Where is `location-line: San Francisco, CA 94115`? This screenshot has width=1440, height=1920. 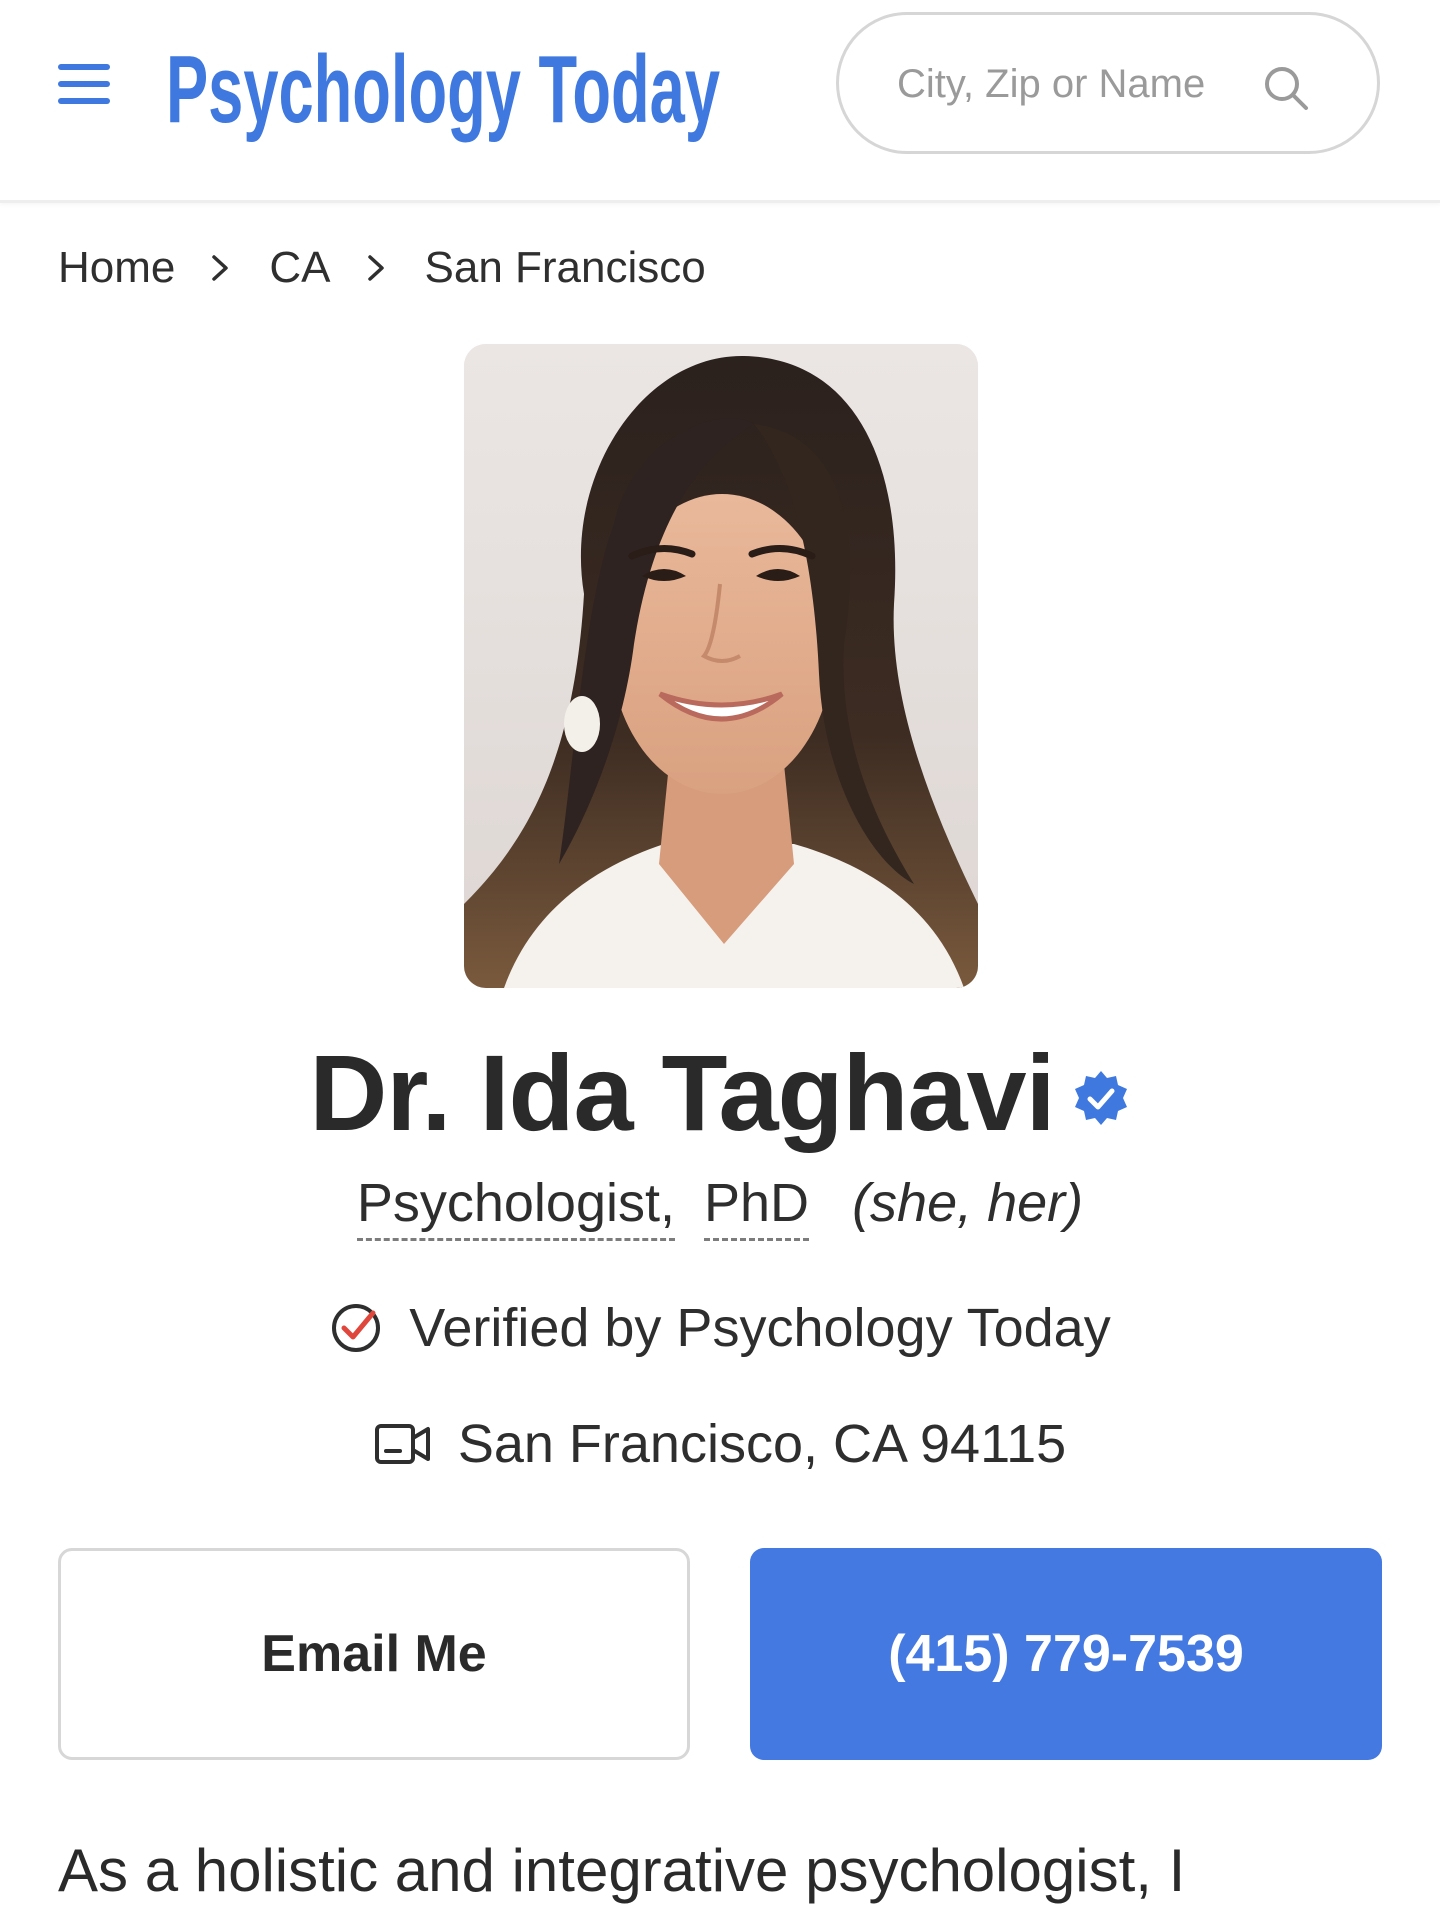
location-line: San Francisco, CA 94115 is located at coordinates (720, 1444).